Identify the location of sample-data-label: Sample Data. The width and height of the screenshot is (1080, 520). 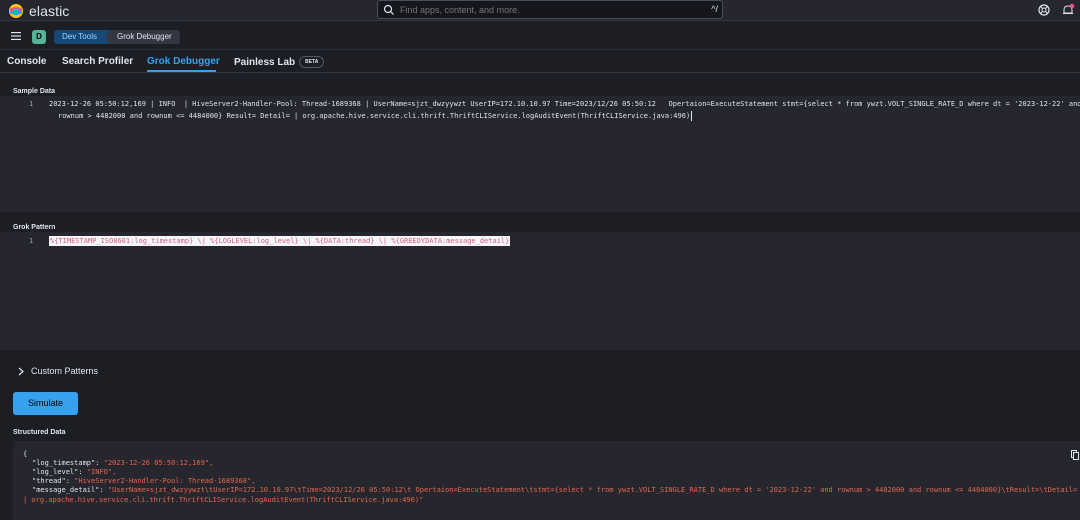
(34, 91).